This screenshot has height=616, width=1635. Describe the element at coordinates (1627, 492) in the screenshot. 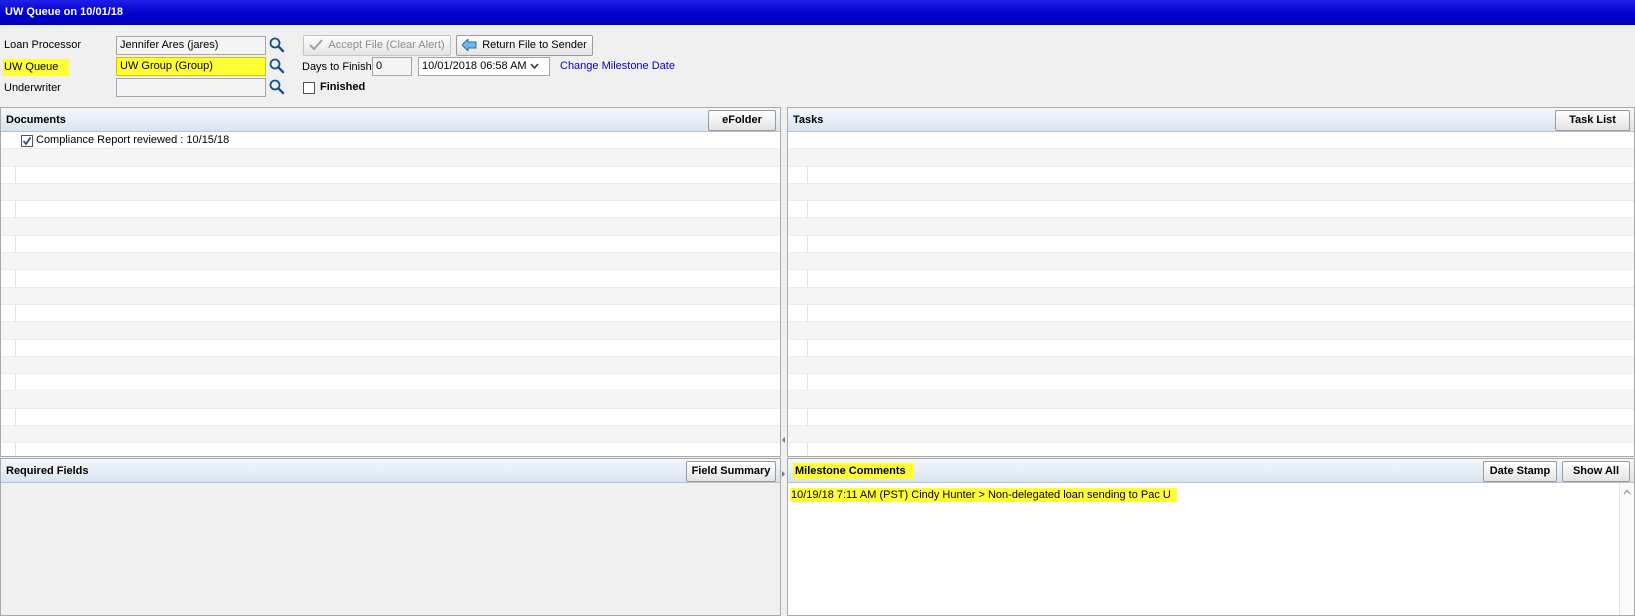

I see `scroll-up-icon` at that location.